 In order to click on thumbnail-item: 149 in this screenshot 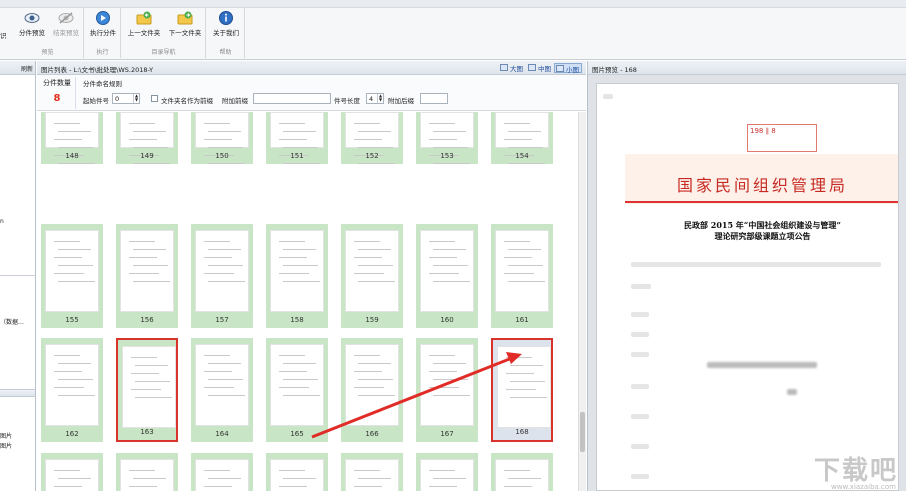, I will do `click(147, 138)`.